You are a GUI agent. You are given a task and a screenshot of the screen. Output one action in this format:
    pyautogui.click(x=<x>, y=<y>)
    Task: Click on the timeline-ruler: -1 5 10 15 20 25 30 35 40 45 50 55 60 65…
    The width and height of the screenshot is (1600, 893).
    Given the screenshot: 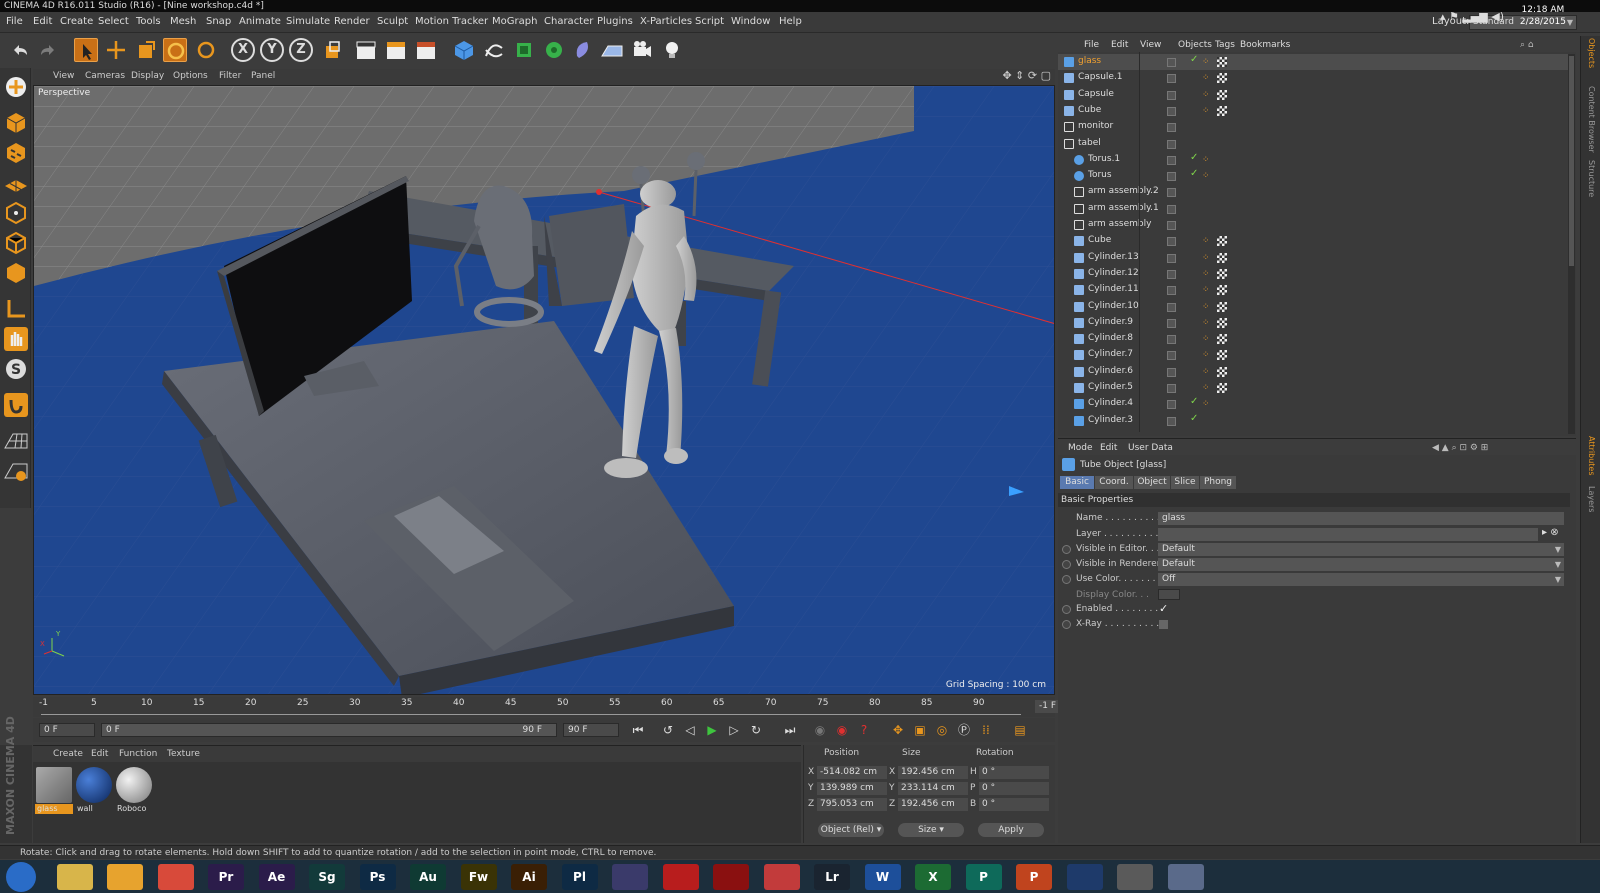 What is the action you would take?
    pyautogui.click(x=559, y=707)
    